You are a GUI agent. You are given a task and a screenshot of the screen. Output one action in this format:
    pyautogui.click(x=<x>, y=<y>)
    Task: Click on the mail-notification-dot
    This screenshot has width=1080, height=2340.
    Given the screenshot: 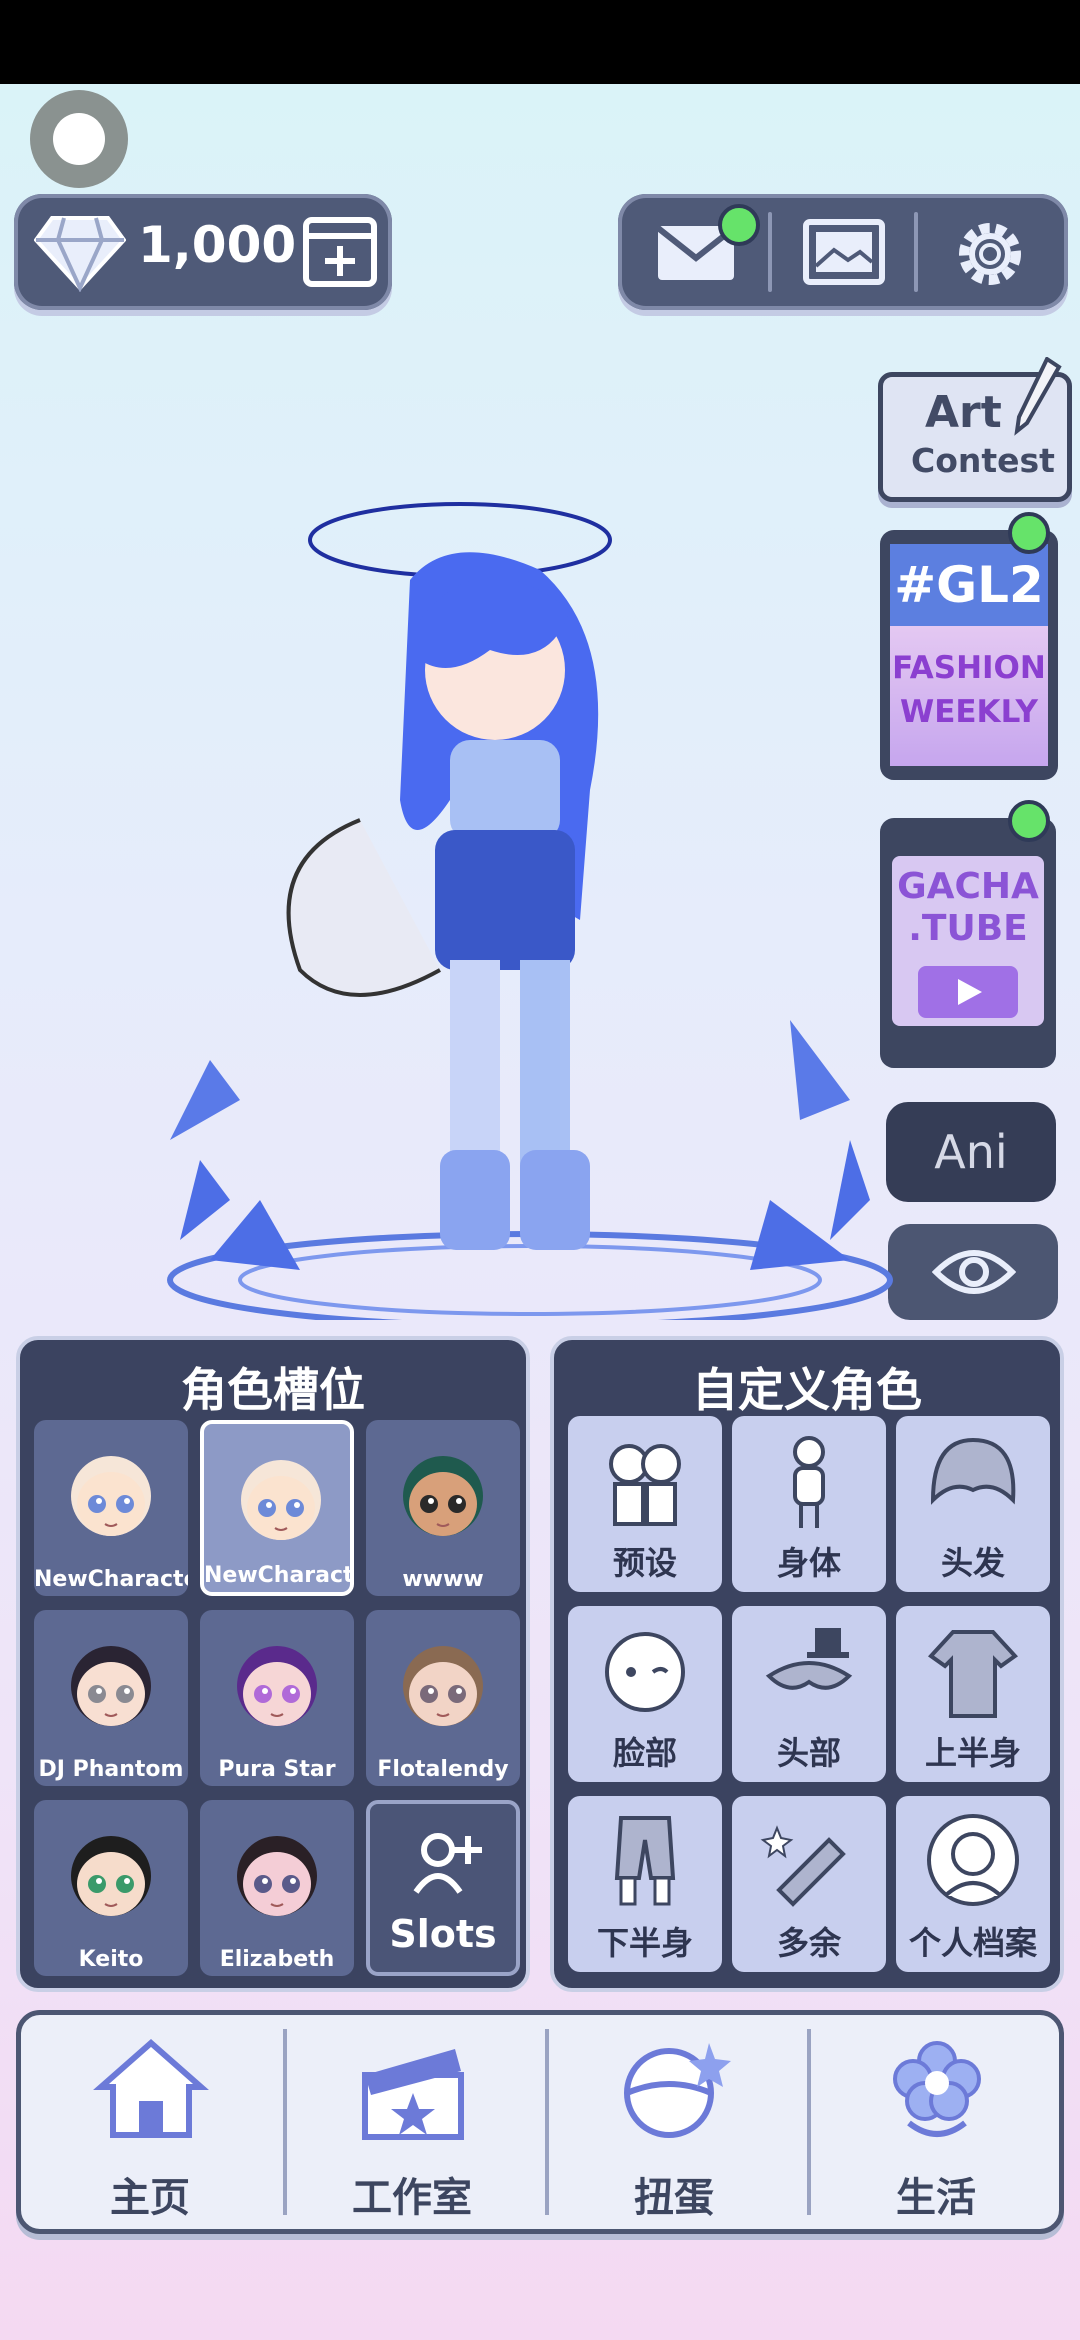 What is the action you would take?
    pyautogui.click(x=739, y=225)
    